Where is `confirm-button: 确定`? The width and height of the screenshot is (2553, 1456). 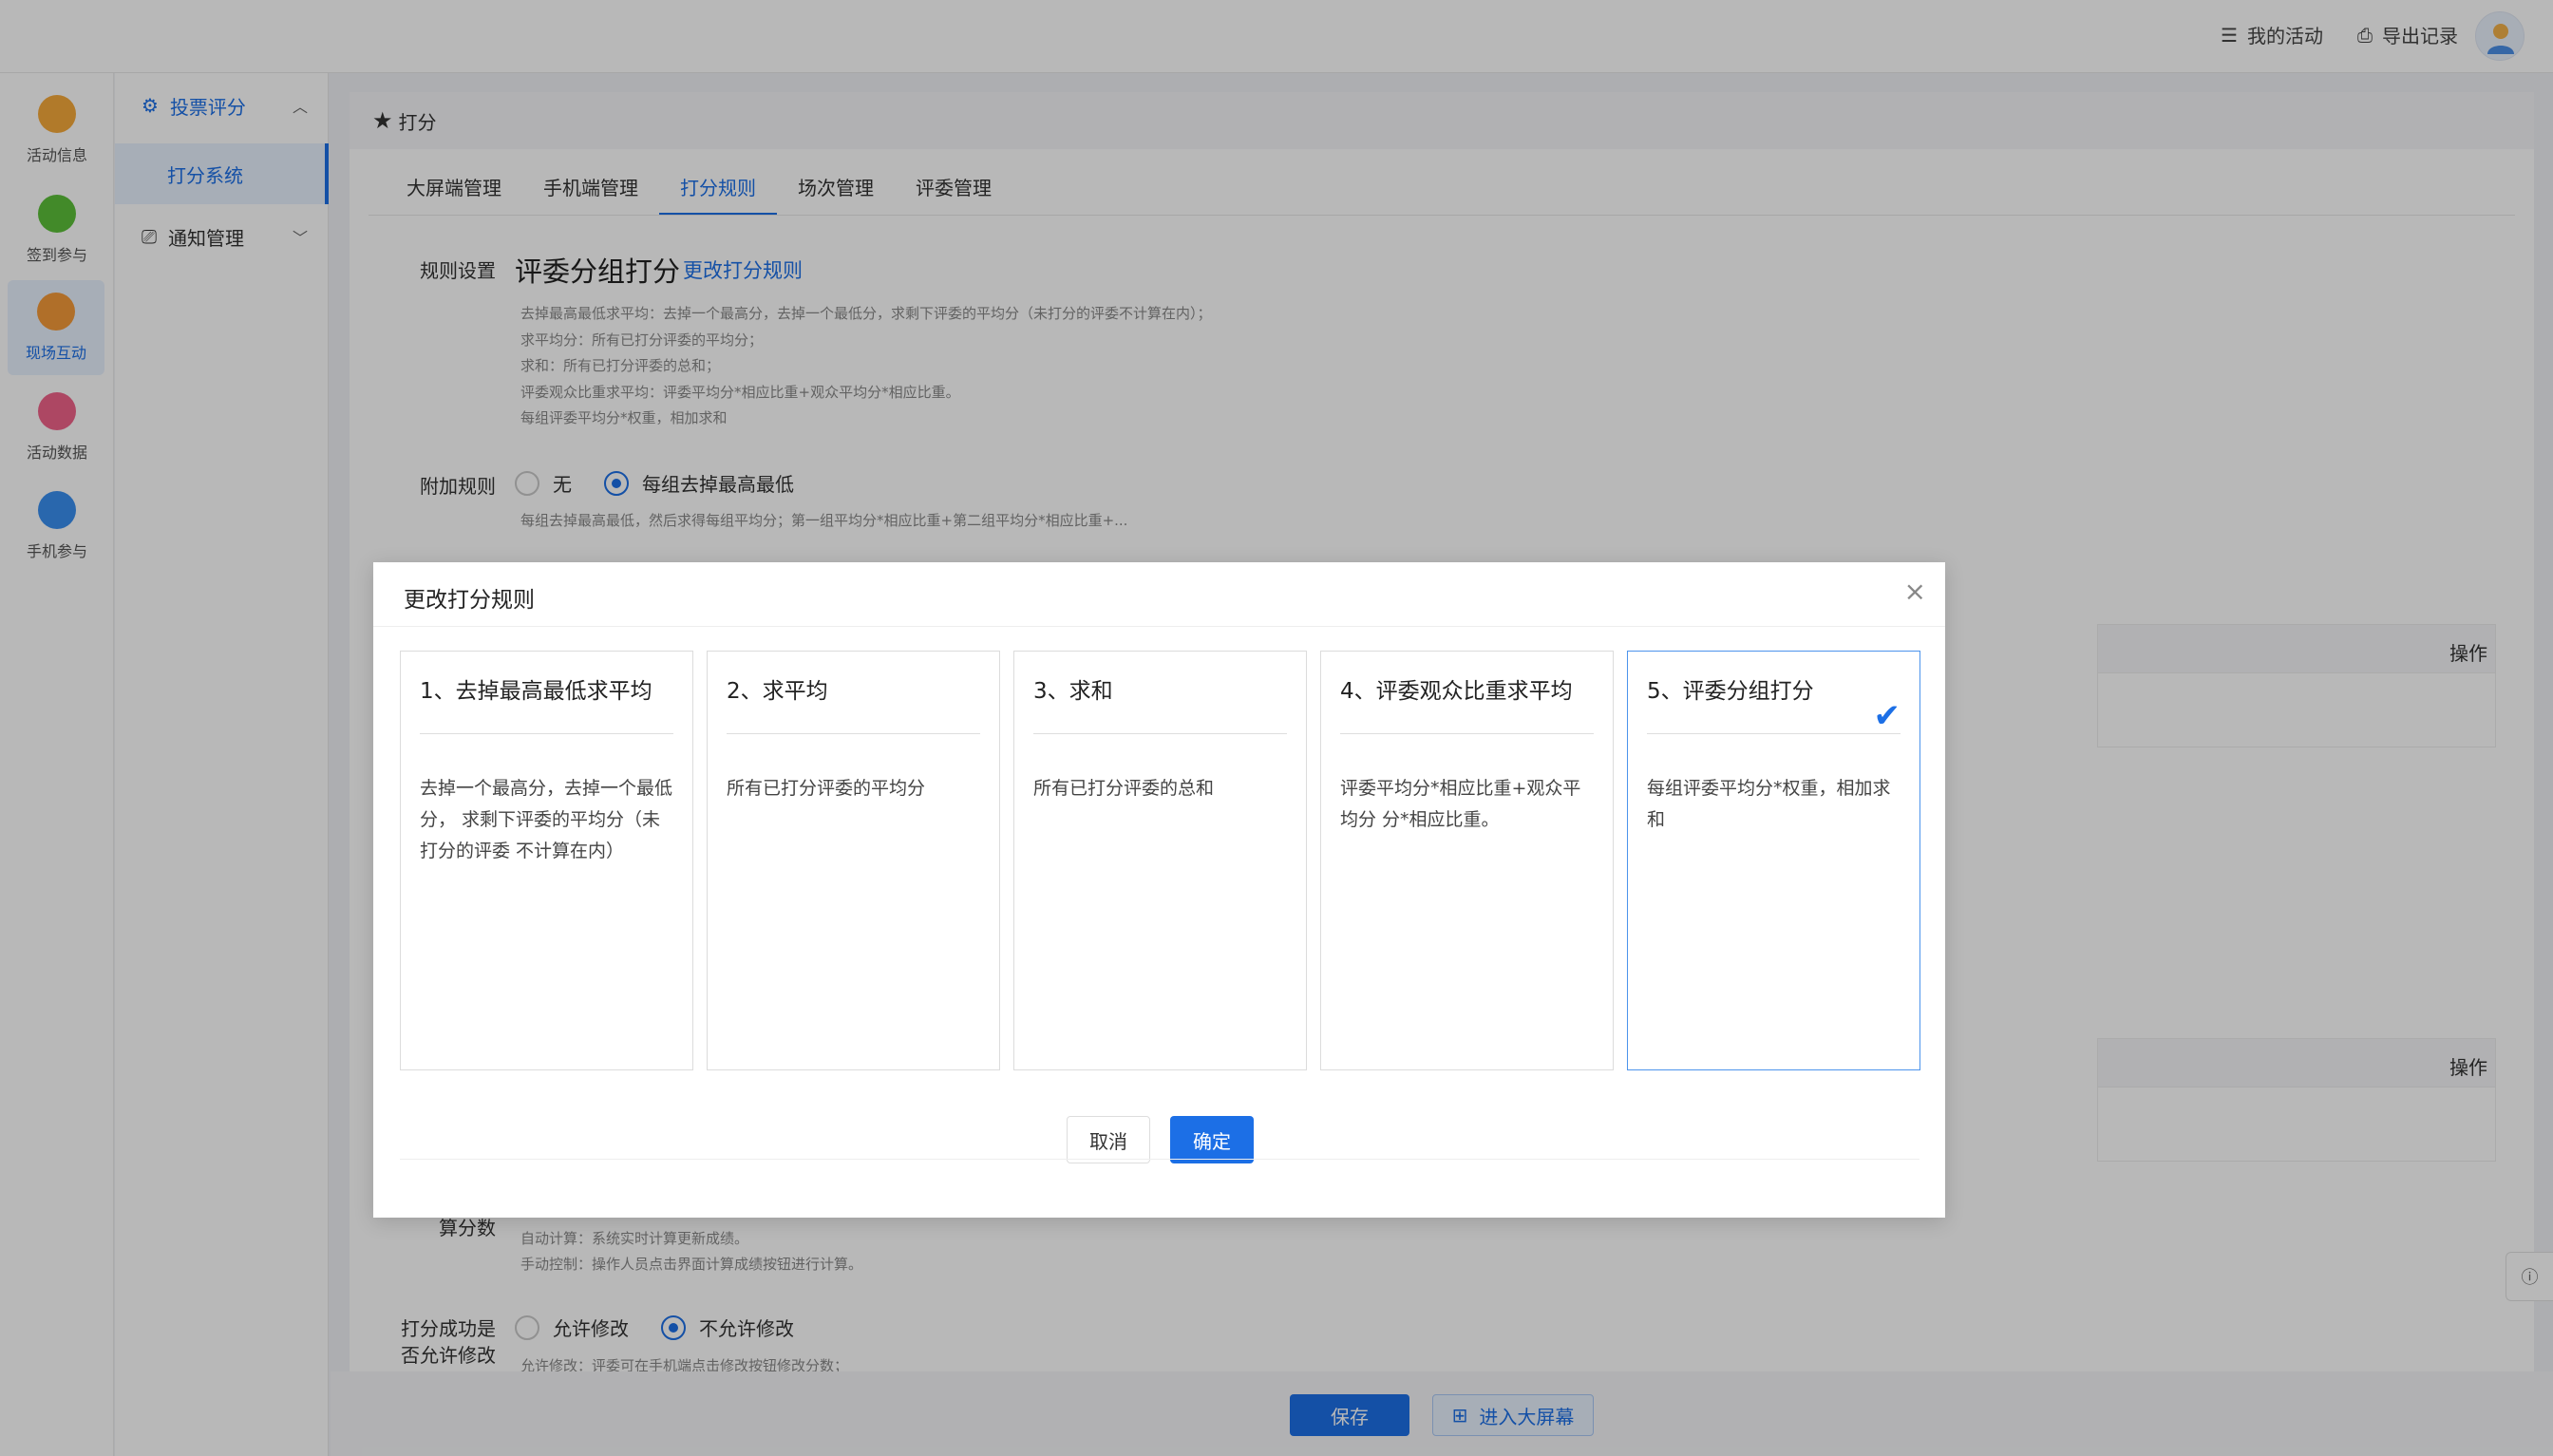 confirm-button: 确定 is located at coordinates (1212, 1139).